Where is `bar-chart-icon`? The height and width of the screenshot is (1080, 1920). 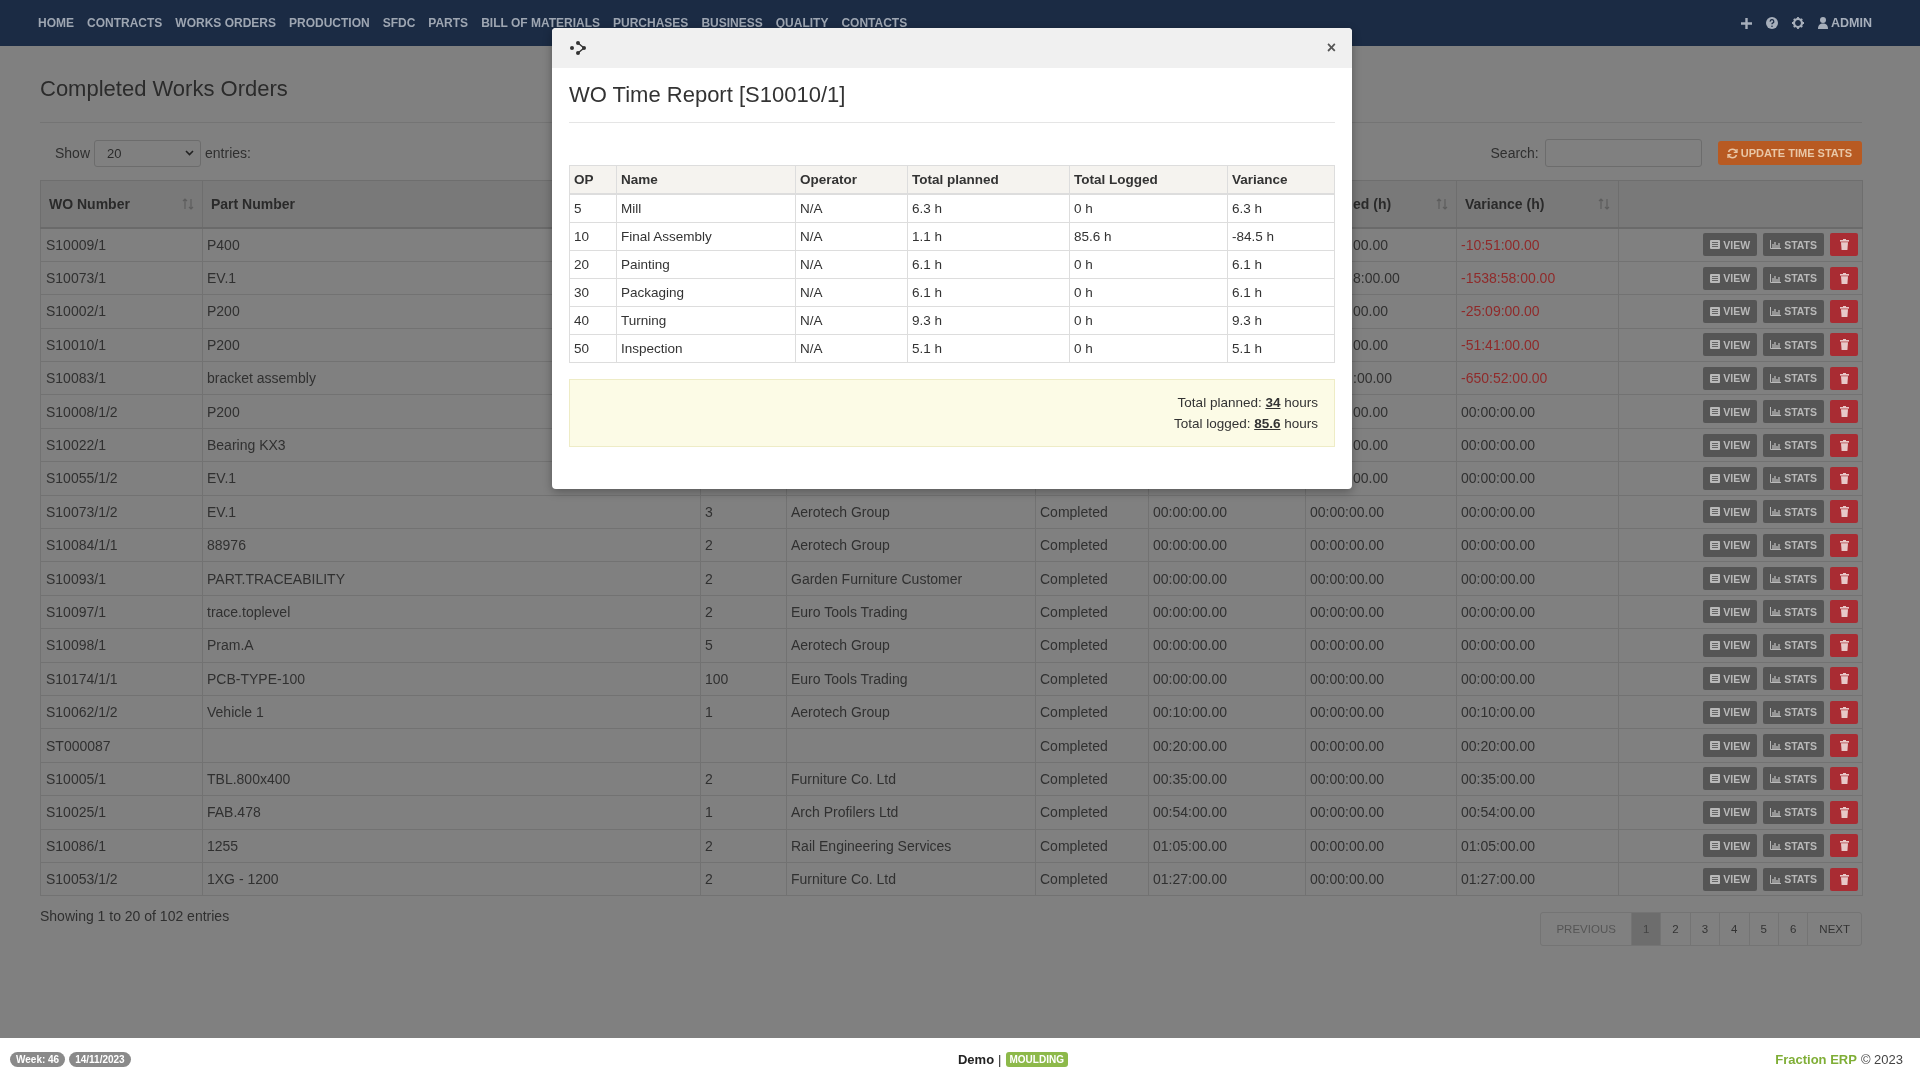 bar-chart-icon is located at coordinates (1776, 746).